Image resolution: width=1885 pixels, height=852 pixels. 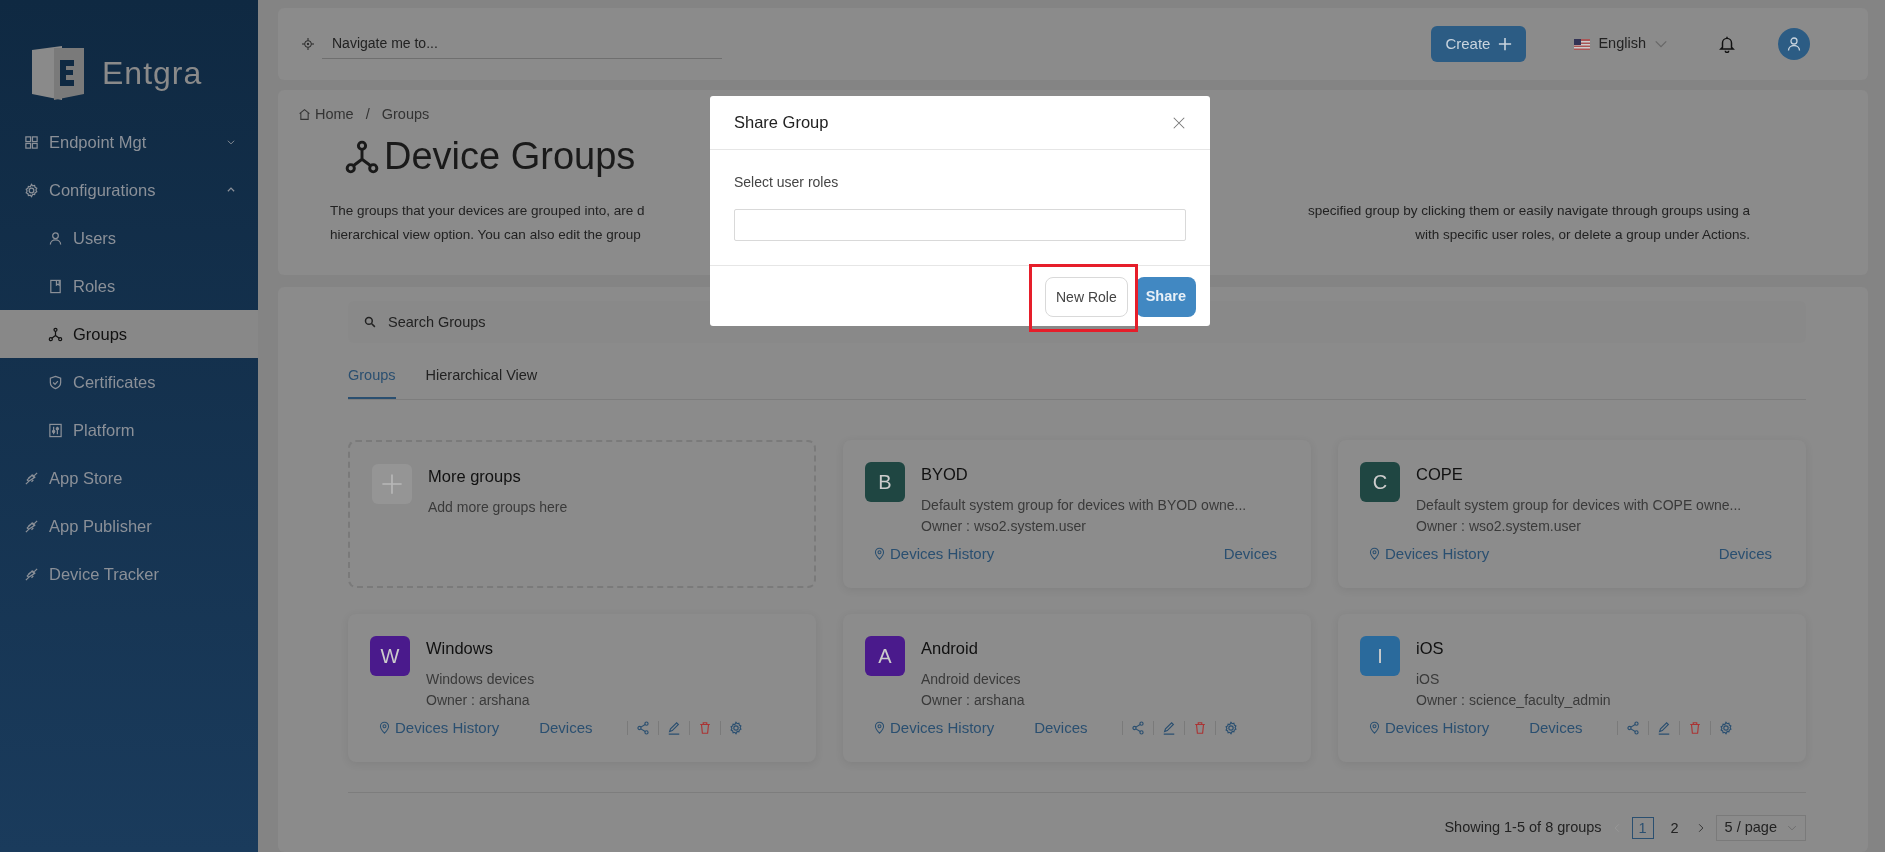 What do you see at coordinates (1380, 655) in the screenshot?
I see `group-avatar: I` at bounding box center [1380, 655].